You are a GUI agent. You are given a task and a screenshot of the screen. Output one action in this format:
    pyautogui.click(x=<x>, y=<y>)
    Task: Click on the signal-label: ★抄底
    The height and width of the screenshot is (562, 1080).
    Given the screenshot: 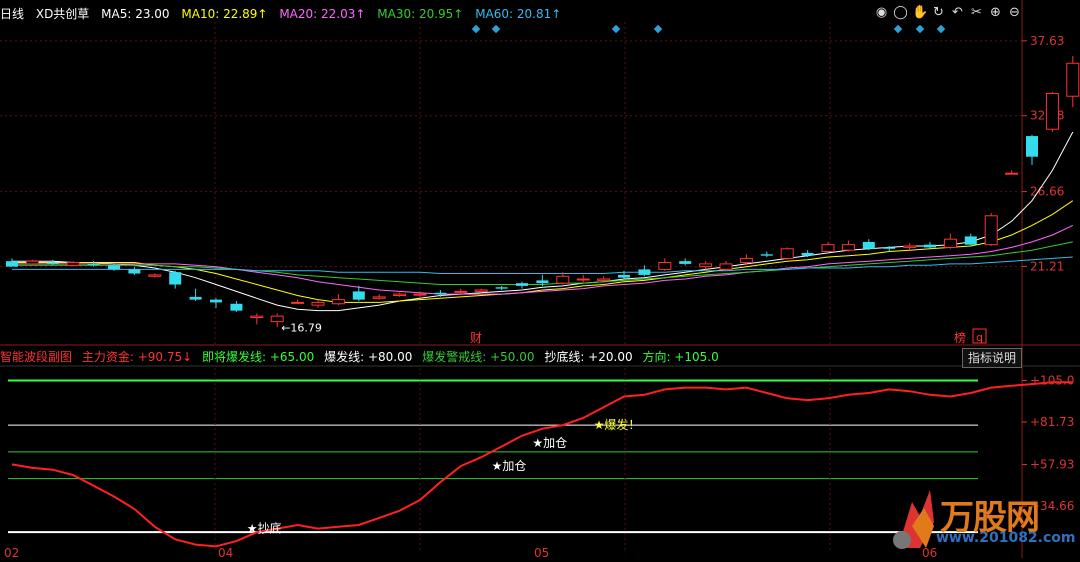 What is the action you would take?
    pyautogui.click(x=264, y=528)
    